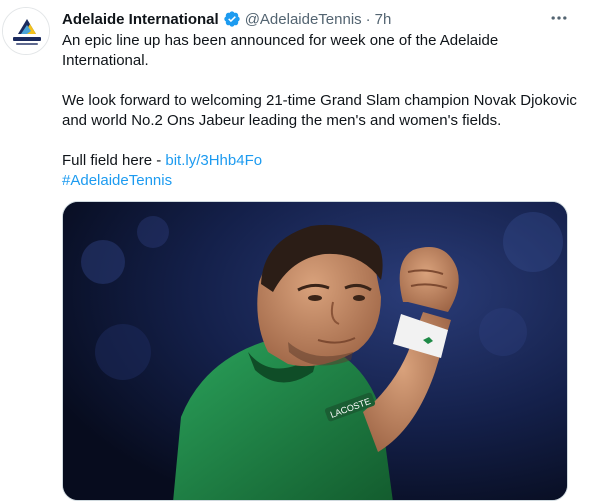 This screenshot has height=501, width=595. I want to click on more-options-button, so click(559, 18).